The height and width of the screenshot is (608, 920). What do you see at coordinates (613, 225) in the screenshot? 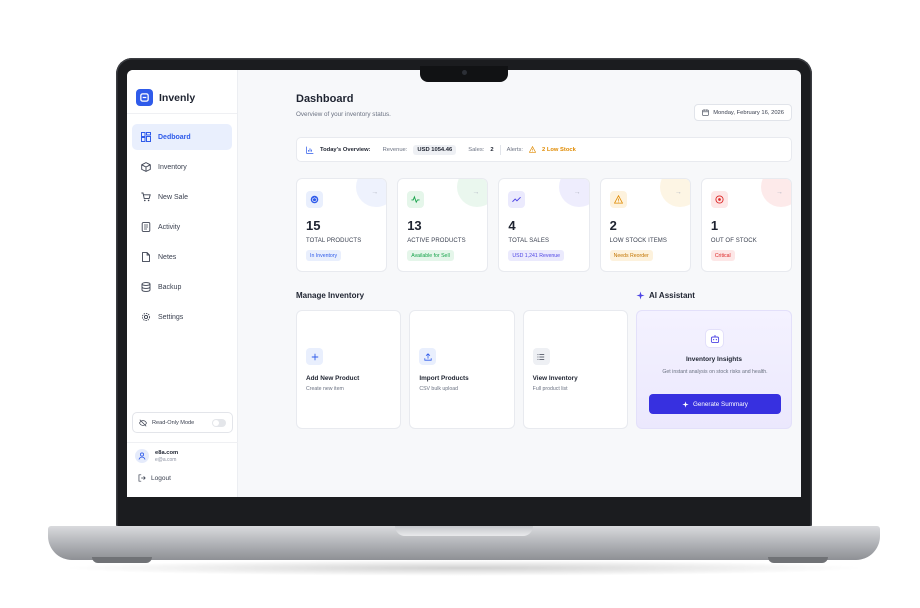
I see `stat-value: 2` at bounding box center [613, 225].